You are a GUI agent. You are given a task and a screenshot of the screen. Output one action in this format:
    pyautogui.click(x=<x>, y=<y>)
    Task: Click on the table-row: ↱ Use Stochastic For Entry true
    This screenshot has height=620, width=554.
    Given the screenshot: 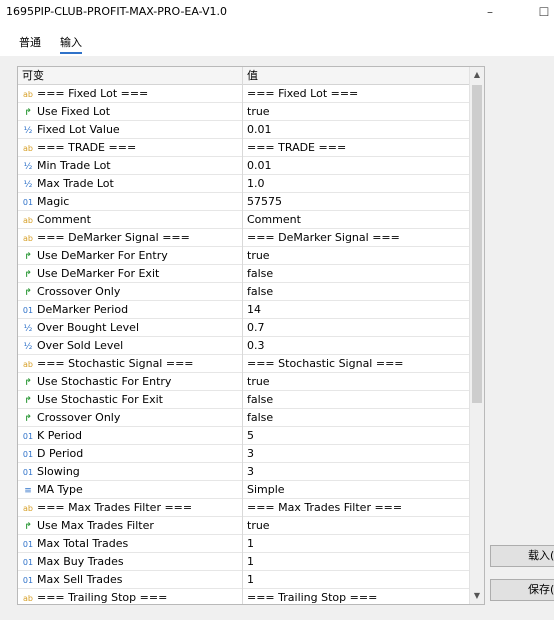 What is the action you would take?
    pyautogui.click(x=243, y=382)
    